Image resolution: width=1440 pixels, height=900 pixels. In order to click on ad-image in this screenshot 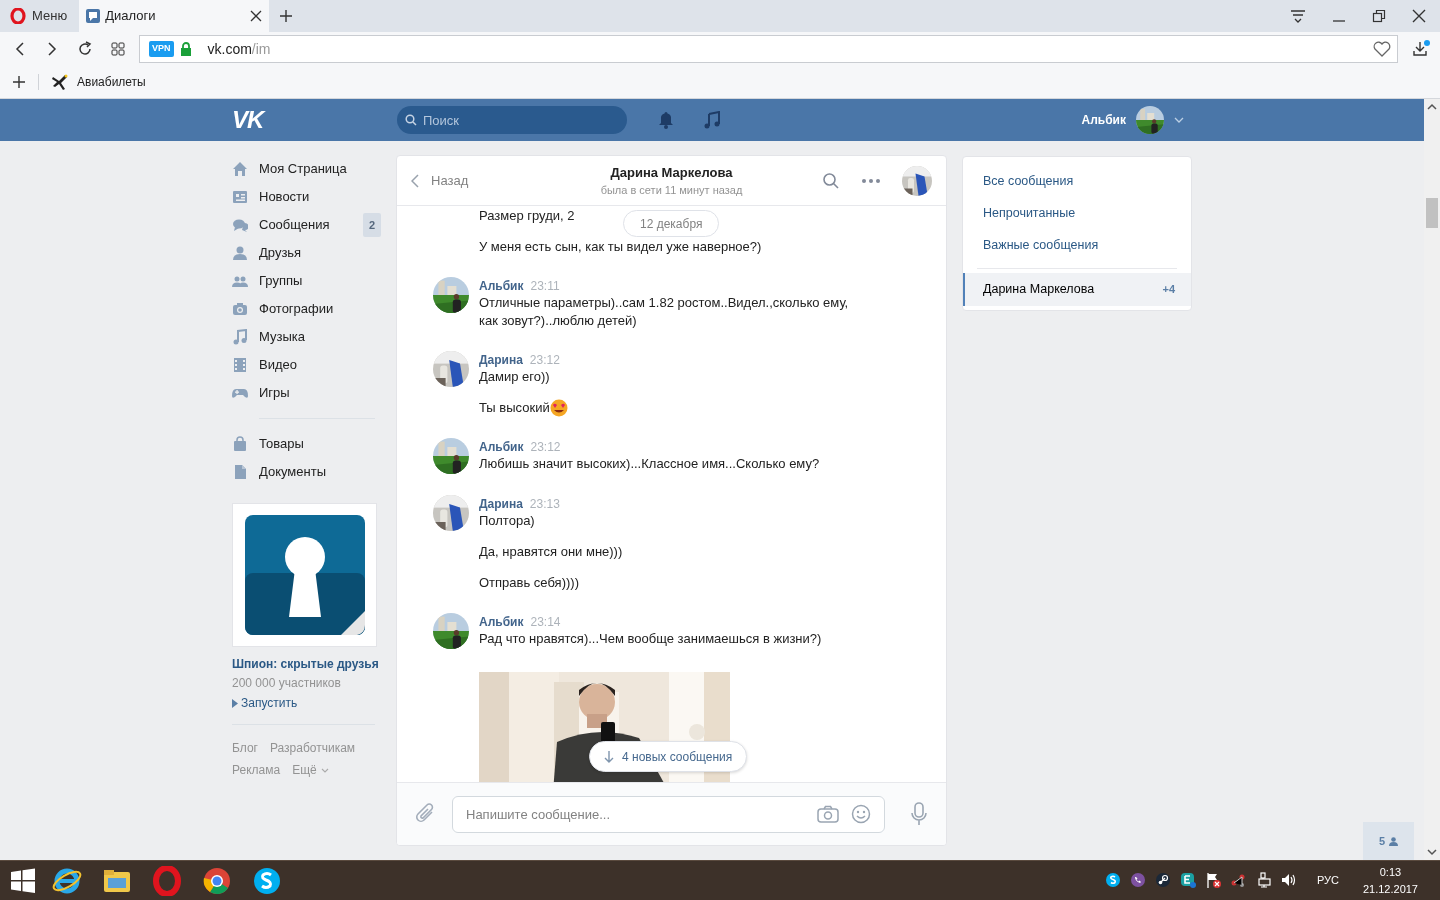, I will do `click(304, 575)`.